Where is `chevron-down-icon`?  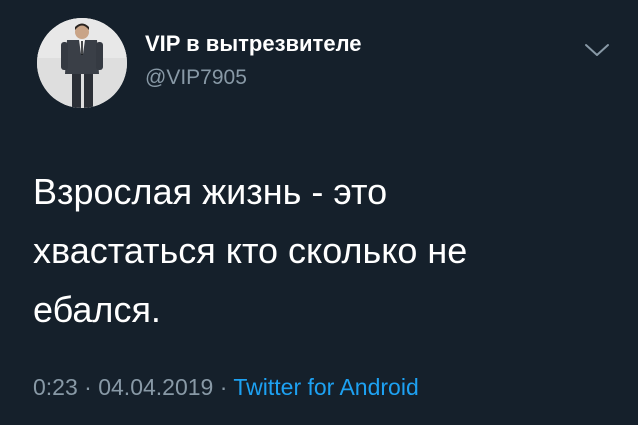
chevron-down-icon is located at coordinates (597, 50).